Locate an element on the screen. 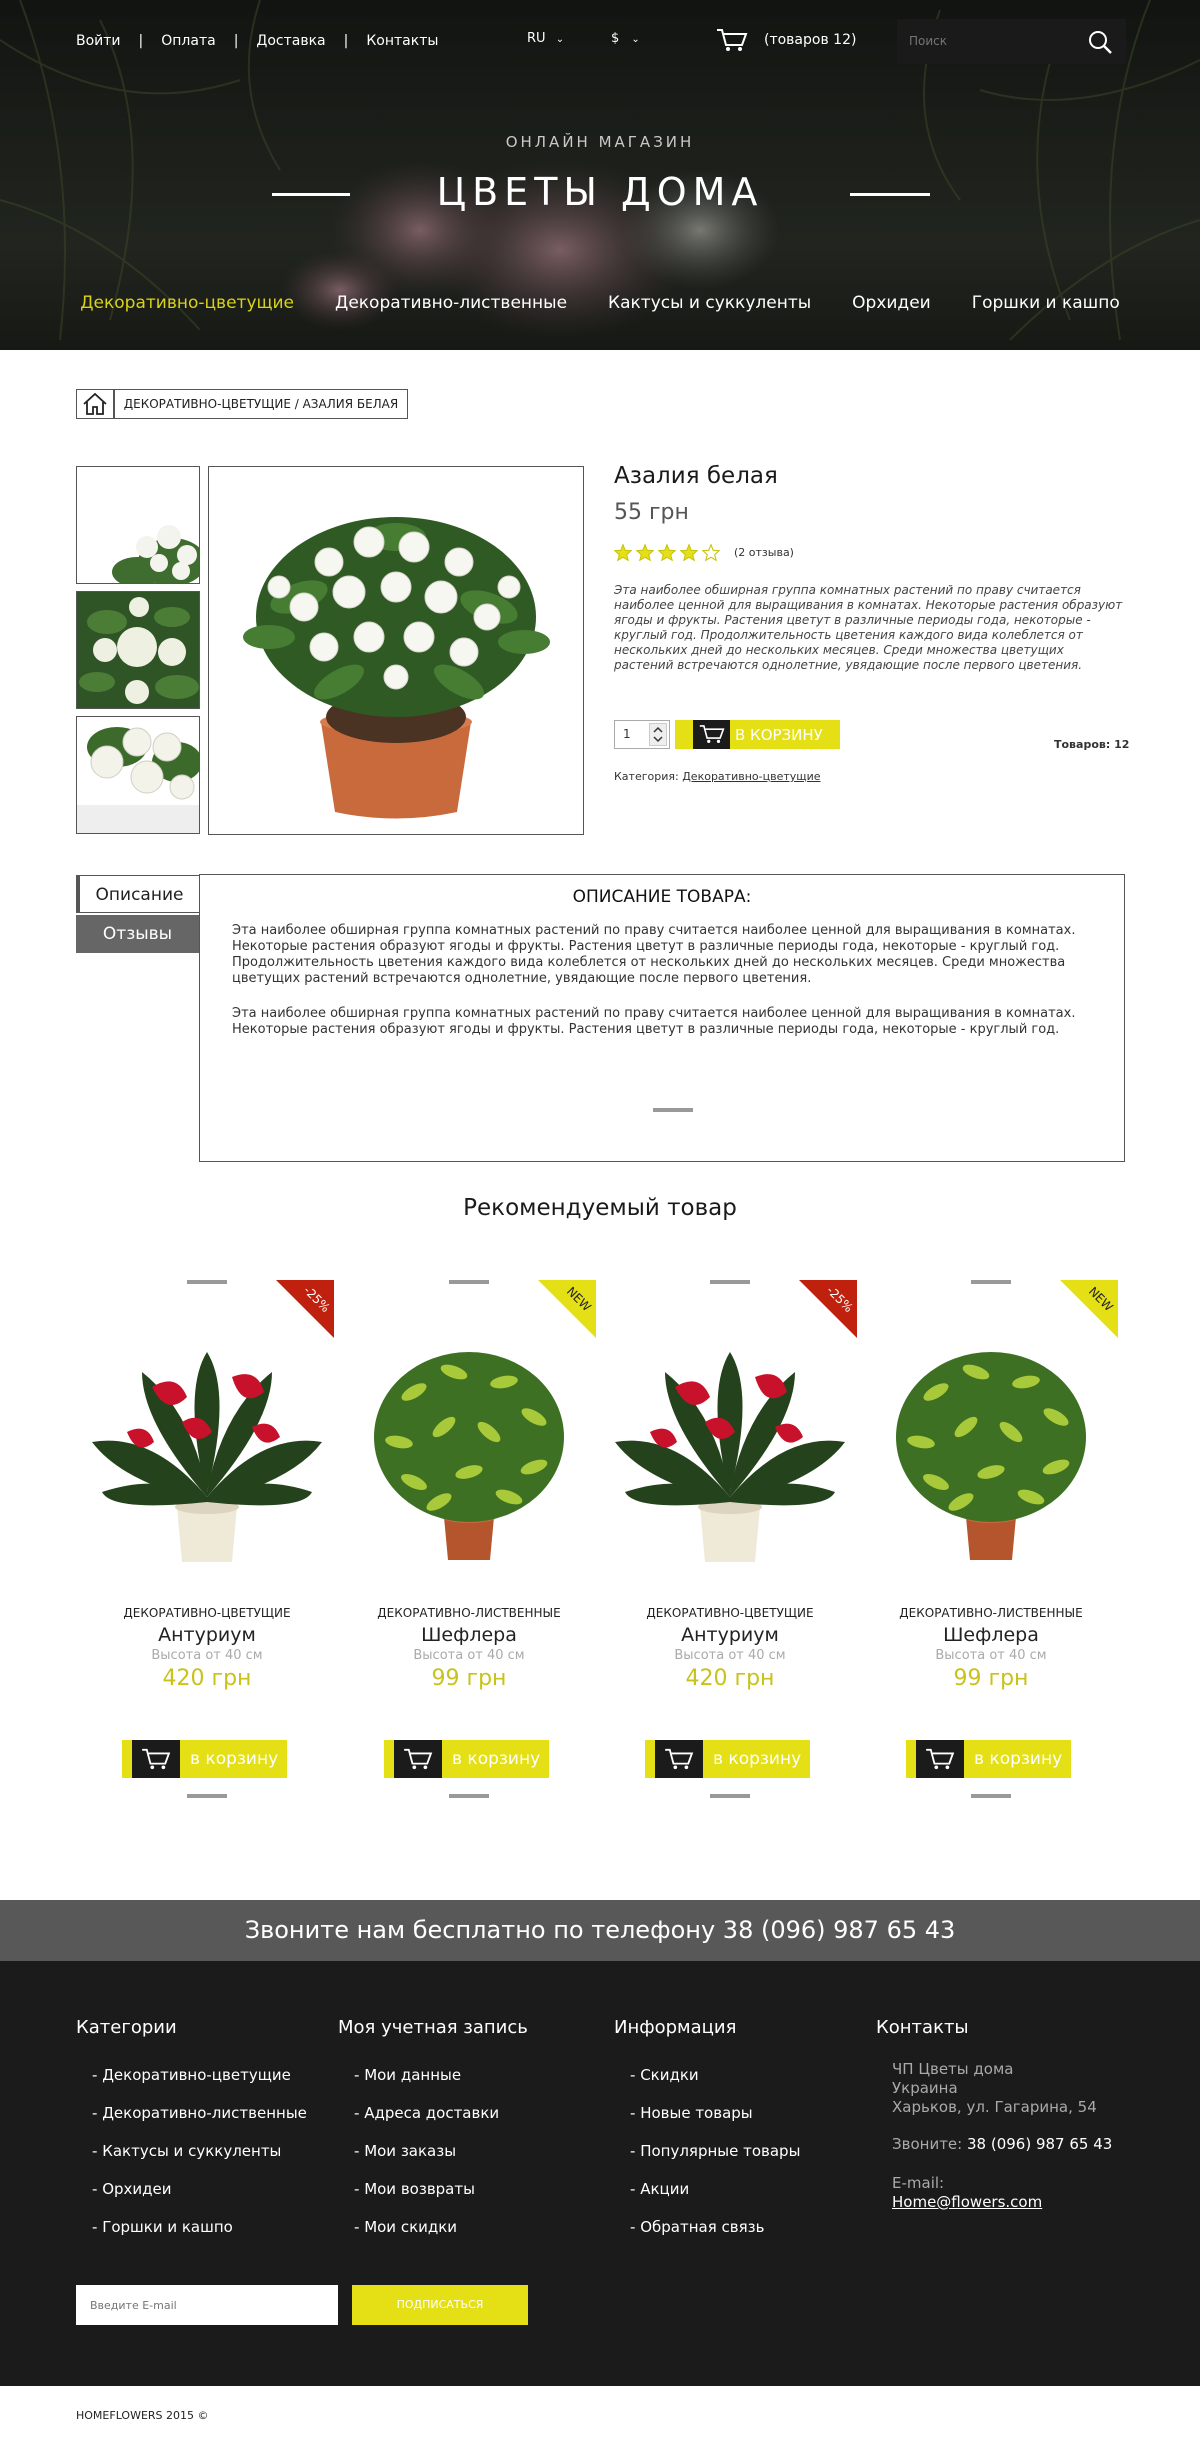 This screenshot has height=2437, width=1200. footer-link: Орхидеи is located at coordinates (191, 2189).